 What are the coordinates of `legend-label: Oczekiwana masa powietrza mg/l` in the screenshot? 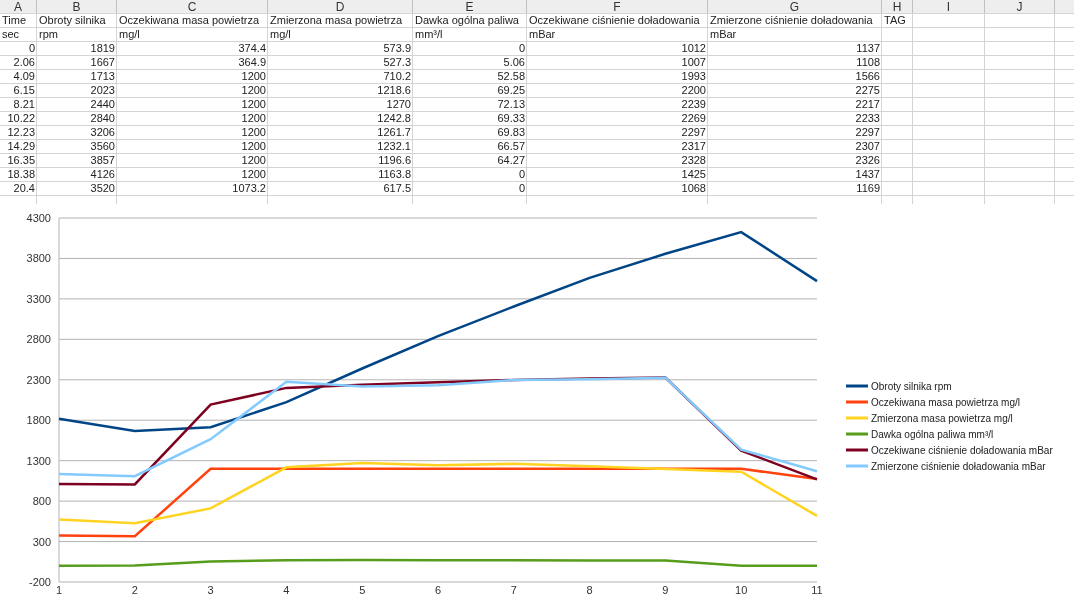 It's located at (945, 402).